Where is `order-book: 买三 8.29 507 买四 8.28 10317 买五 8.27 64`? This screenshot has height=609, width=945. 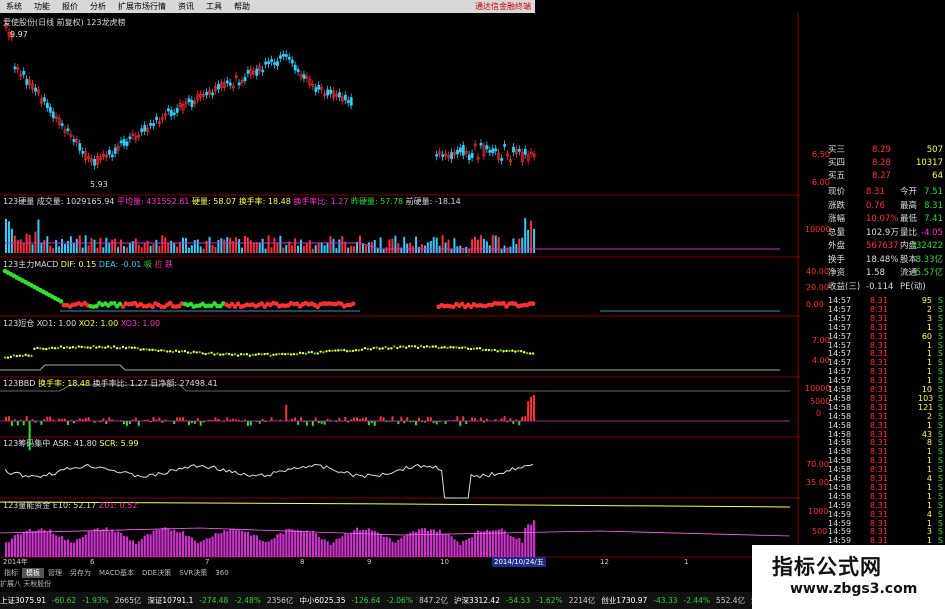
order-book: 买三 8.29 507 买四 8.28 10317 买五 8.27 64 is located at coordinates (885, 163).